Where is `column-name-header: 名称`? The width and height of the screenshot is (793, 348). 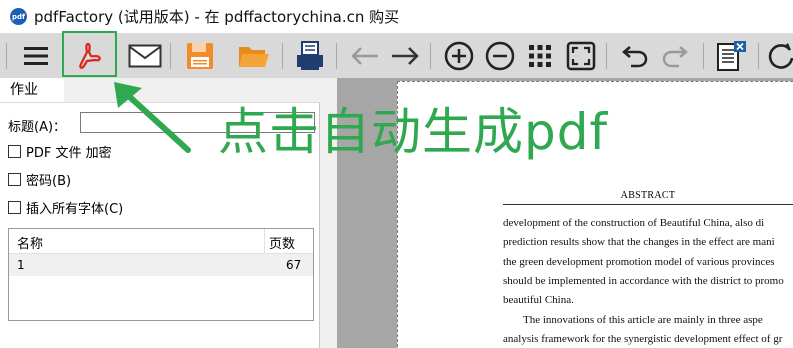
column-name-header: 名称 is located at coordinates (30, 242).